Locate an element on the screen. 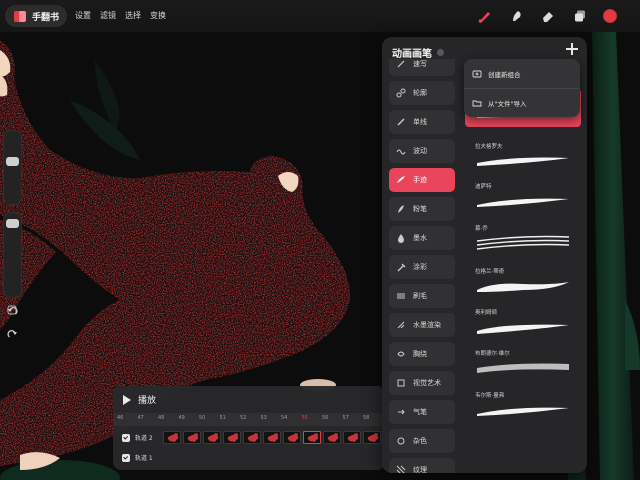 This screenshot has width=640, height=480. category-label: 气笔 is located at coordinates (420, 412).